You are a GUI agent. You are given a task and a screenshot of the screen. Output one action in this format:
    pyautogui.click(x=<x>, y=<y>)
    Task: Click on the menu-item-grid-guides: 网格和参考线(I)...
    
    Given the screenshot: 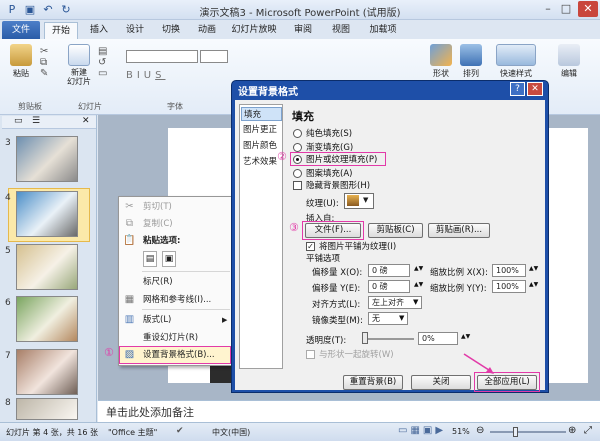 What is the action you would take?
    pyautogui.click(x=175, y=300)
    